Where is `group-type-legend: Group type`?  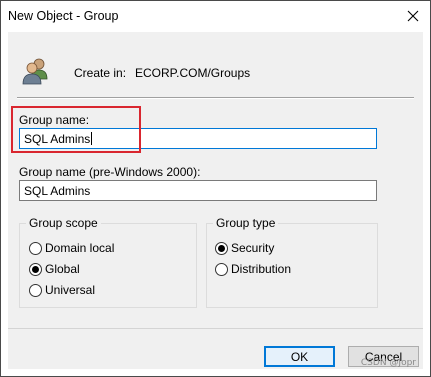
group-type-legend: Group type is located at coordinates (246, 223).